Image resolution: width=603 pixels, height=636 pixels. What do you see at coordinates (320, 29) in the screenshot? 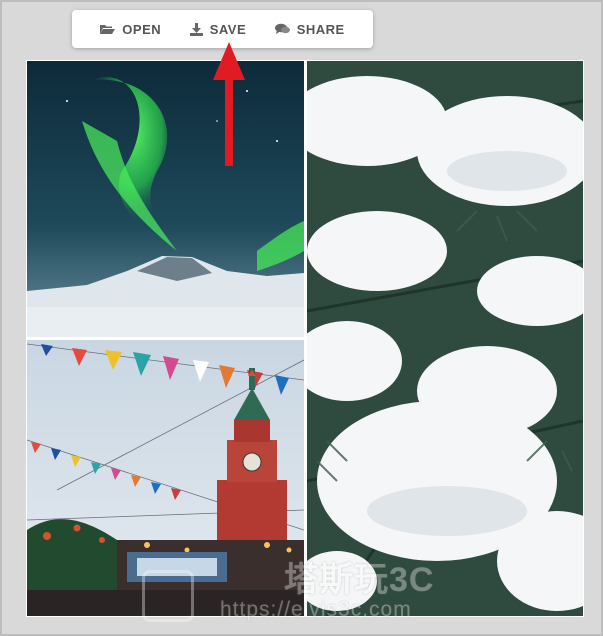
I see `share-label: SHARE` at bounding box center [320, 29].